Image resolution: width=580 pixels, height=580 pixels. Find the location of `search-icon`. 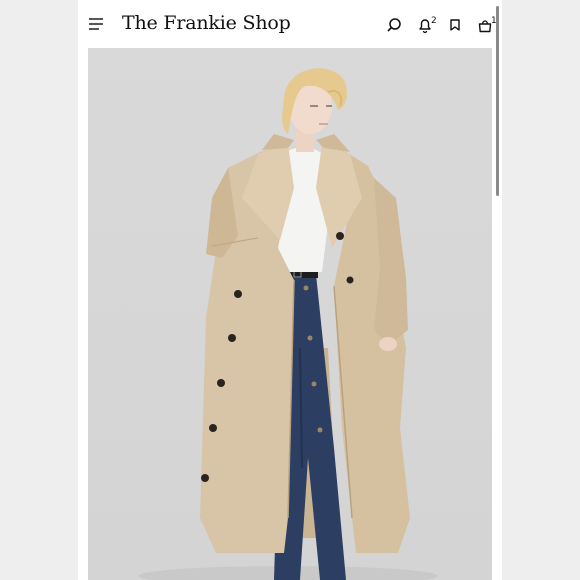

search-icon is located at coordinates (394, 25).